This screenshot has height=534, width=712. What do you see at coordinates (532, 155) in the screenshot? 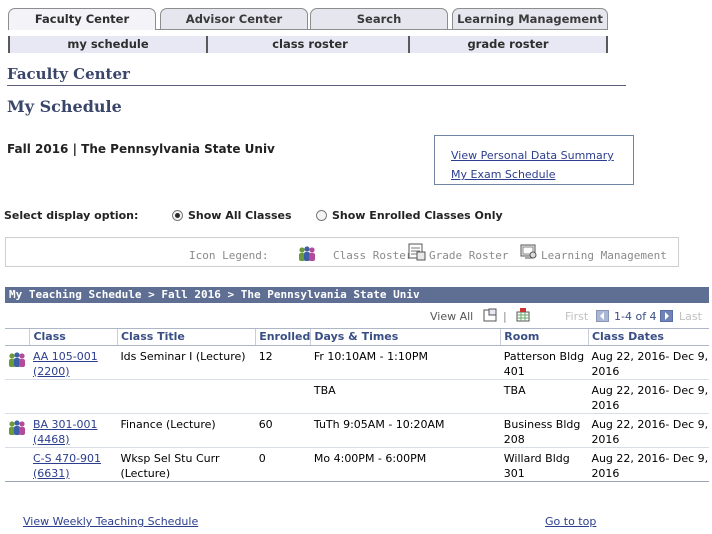
I see `view-personal-data-link: View Personal Data Summary` at bounding box center [532, 155].